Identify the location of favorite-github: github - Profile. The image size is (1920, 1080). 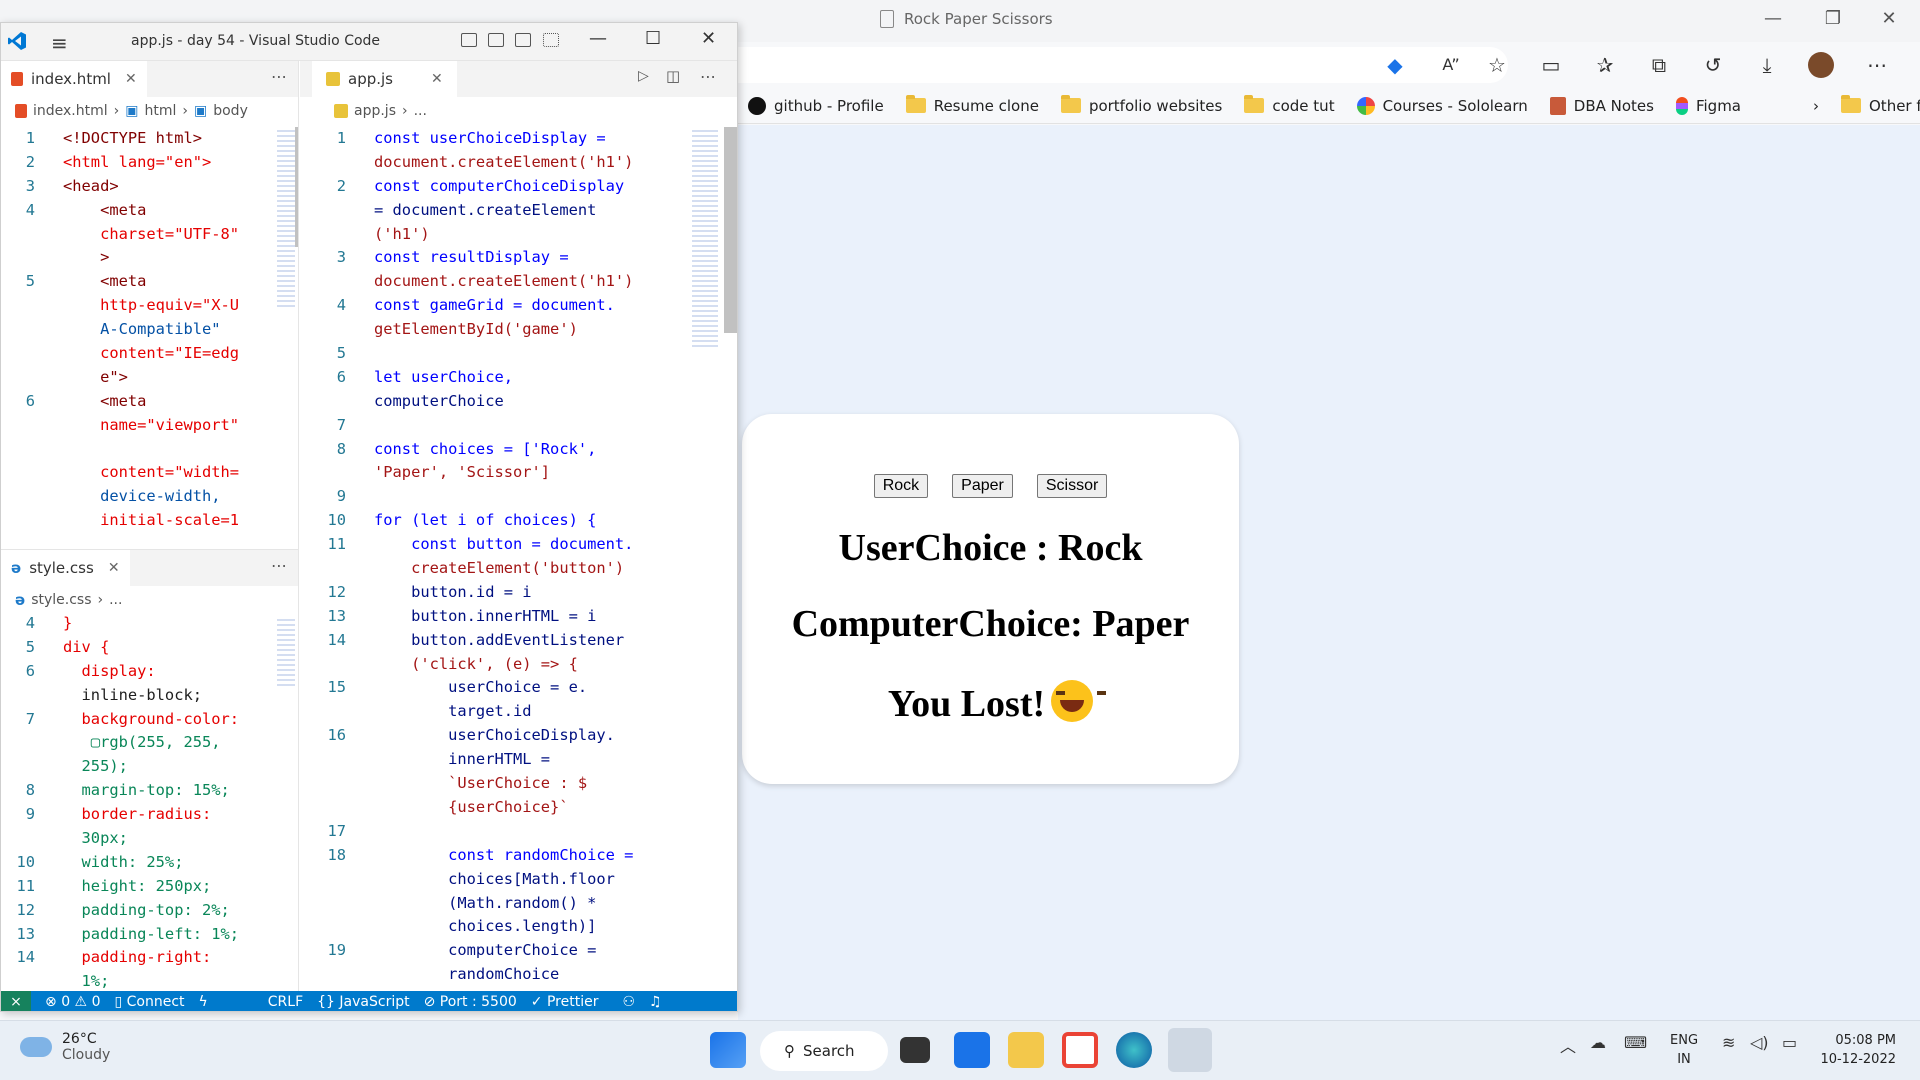
(816, 105).